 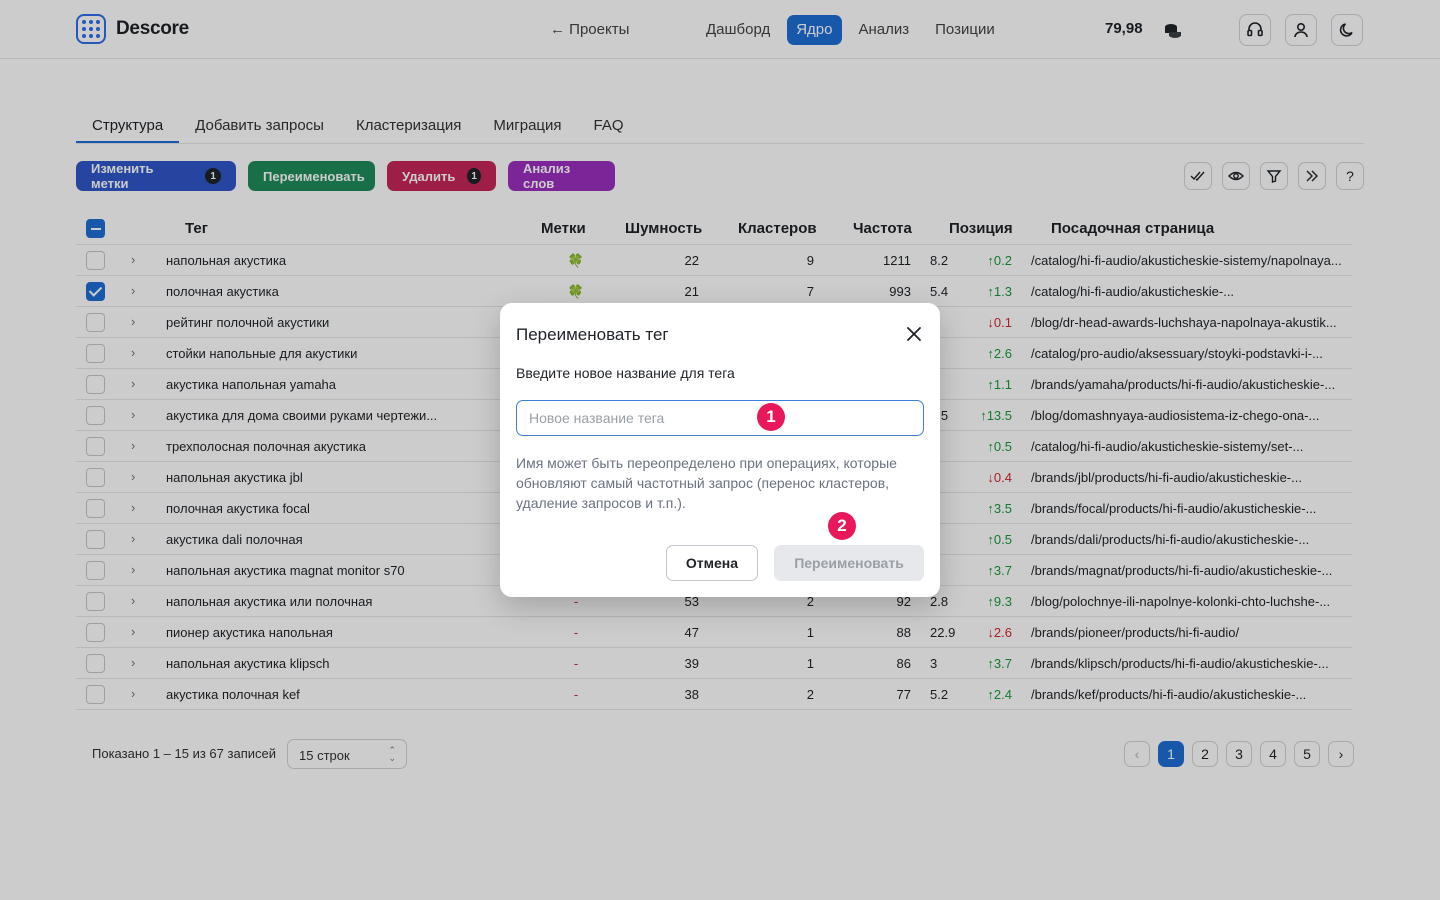 I want to click on close-icon, so click(x=914, y=334).